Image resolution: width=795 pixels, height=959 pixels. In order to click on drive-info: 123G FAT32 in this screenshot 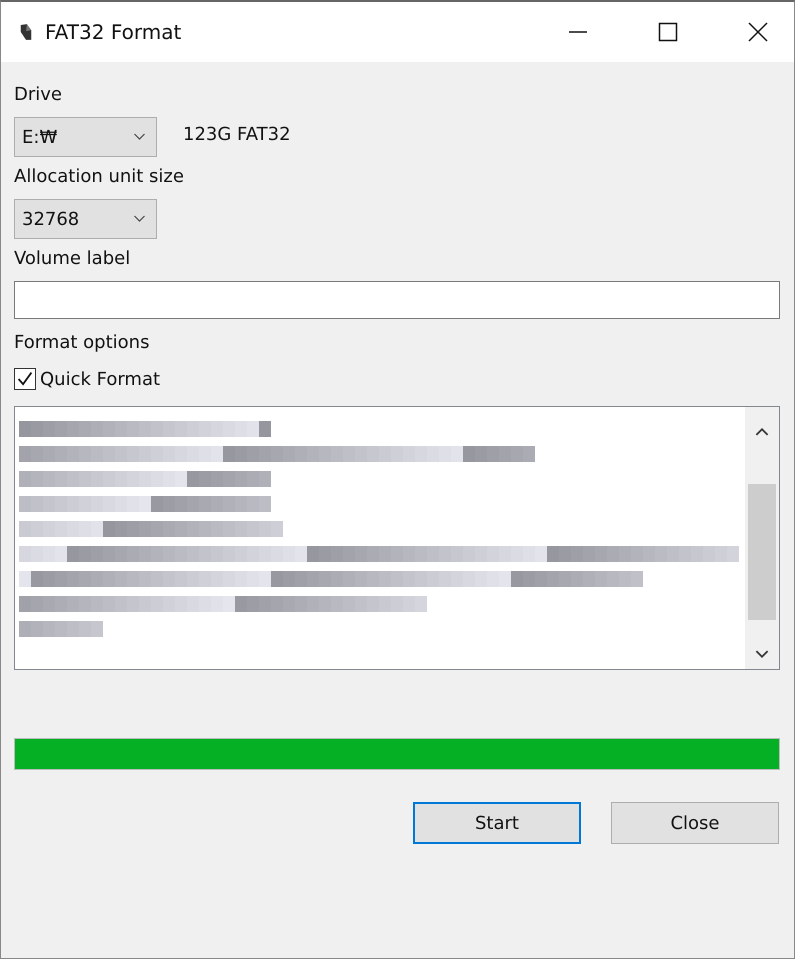, I will do `click(237, 134)`.